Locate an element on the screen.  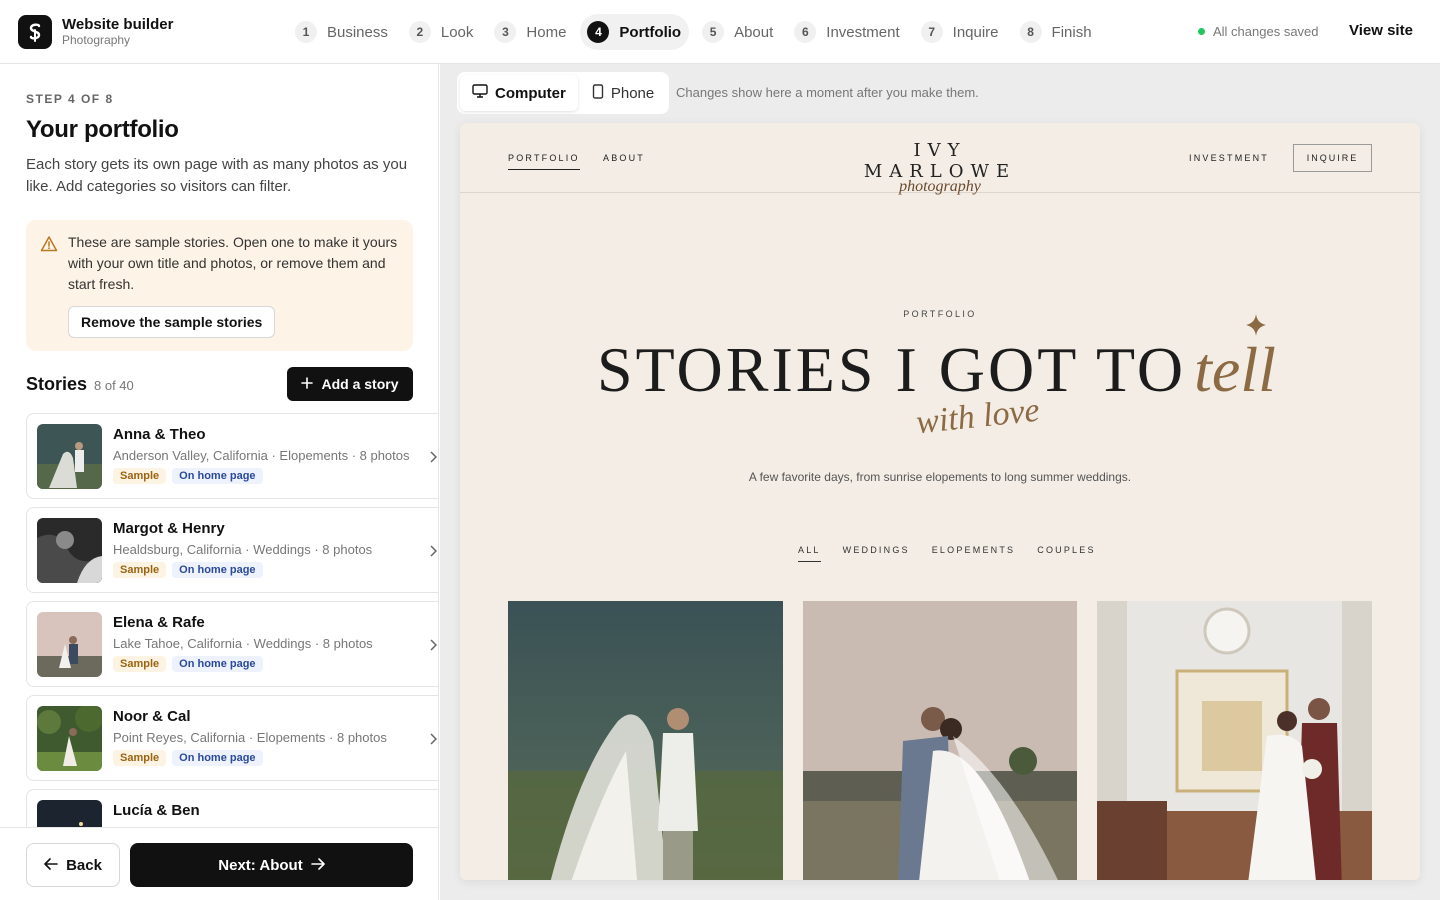
app-logo-icon is located at coordinates (35, 32).